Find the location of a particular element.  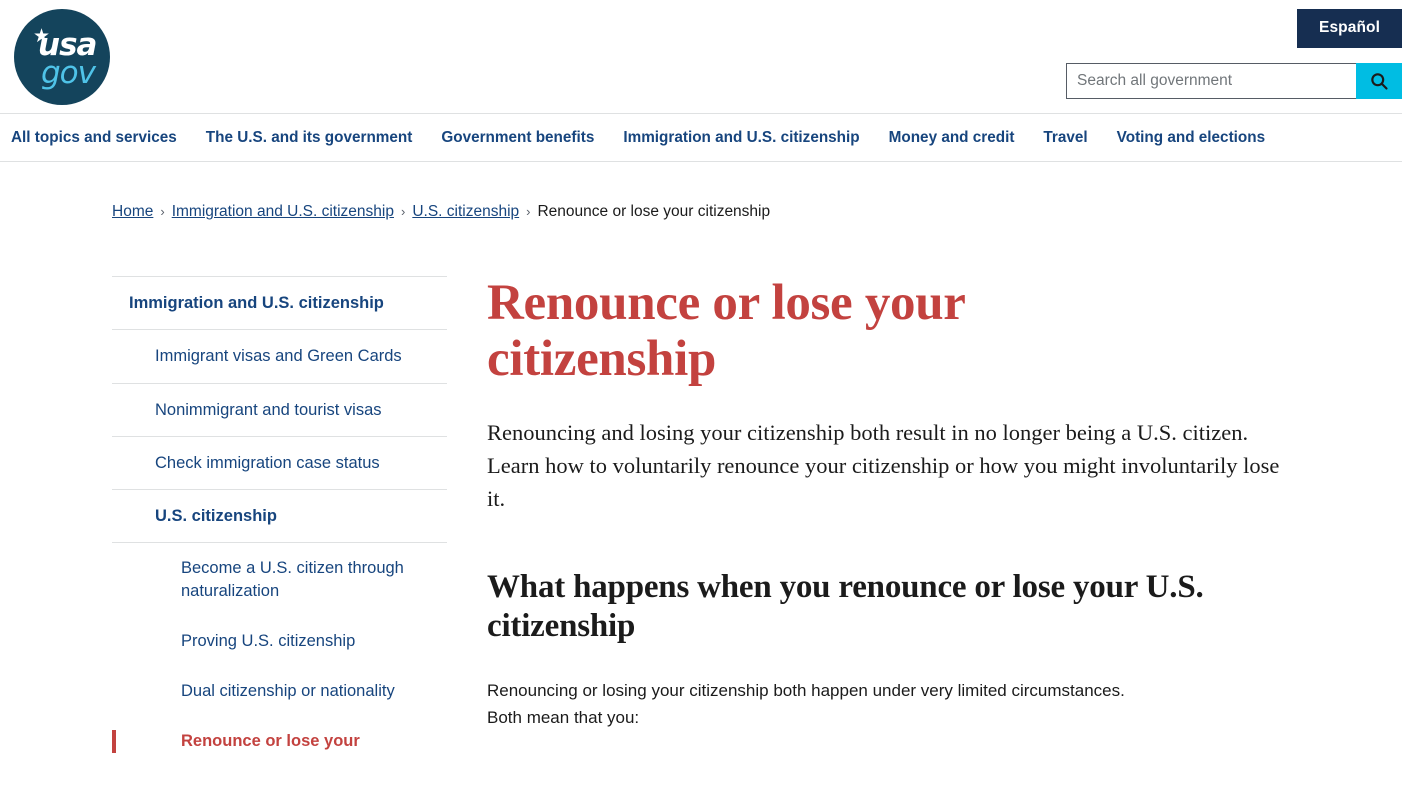

search-input is located at coordinates (1211, 81).